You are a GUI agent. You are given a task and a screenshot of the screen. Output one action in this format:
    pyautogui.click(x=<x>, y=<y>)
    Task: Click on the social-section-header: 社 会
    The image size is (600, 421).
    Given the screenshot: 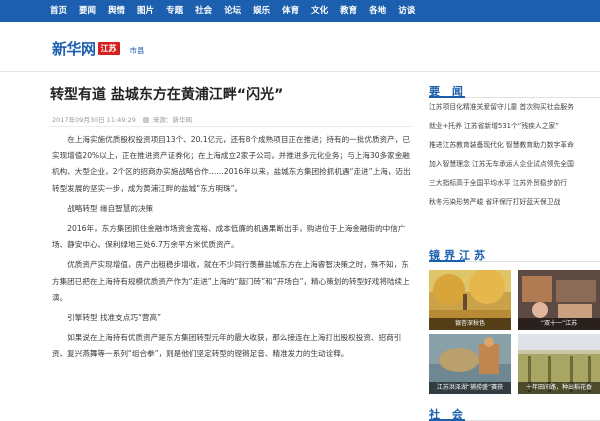 What is the action you would take?
    pyautogui.click(x=514, y=412)
    